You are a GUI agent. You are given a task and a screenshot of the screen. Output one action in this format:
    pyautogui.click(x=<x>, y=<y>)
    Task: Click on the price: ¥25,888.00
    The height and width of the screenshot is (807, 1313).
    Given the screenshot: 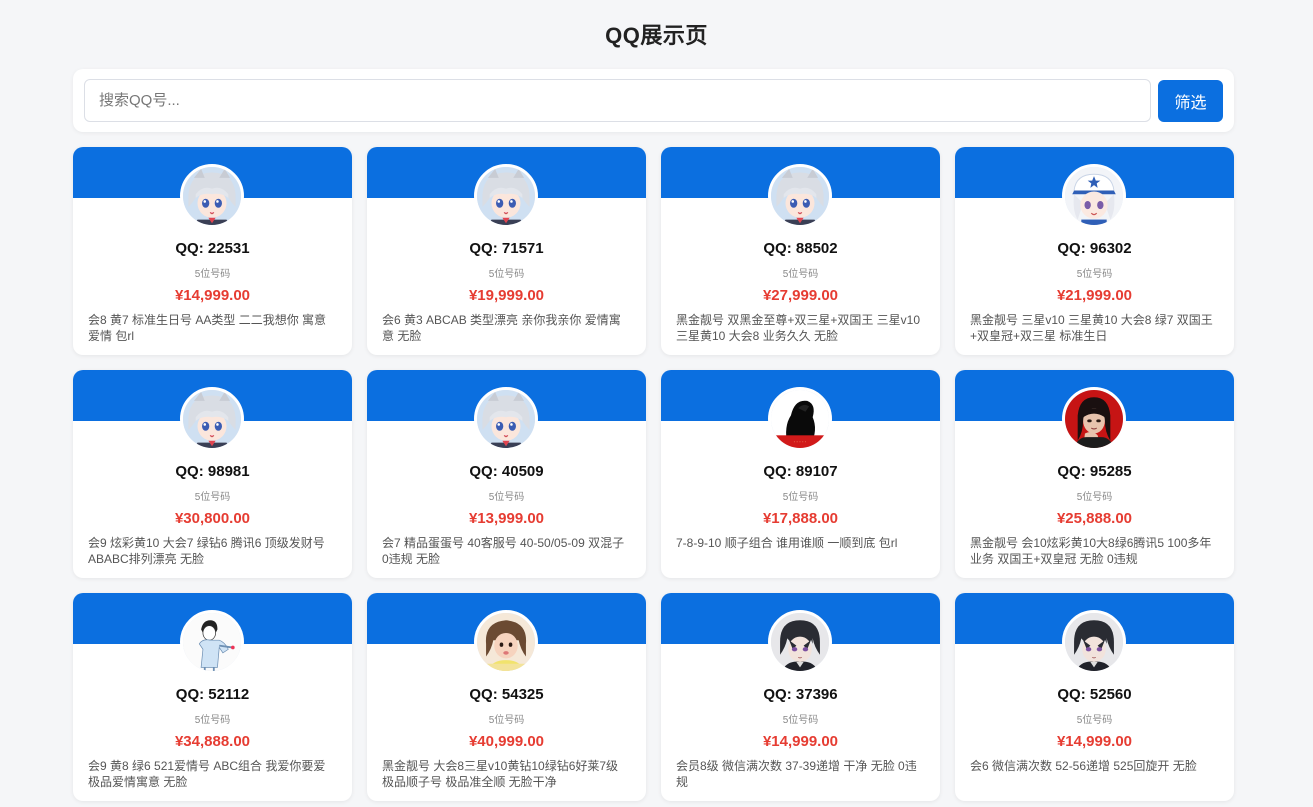 What is the action you would take?
    pyautogui.click(x=1094, y=518)
    